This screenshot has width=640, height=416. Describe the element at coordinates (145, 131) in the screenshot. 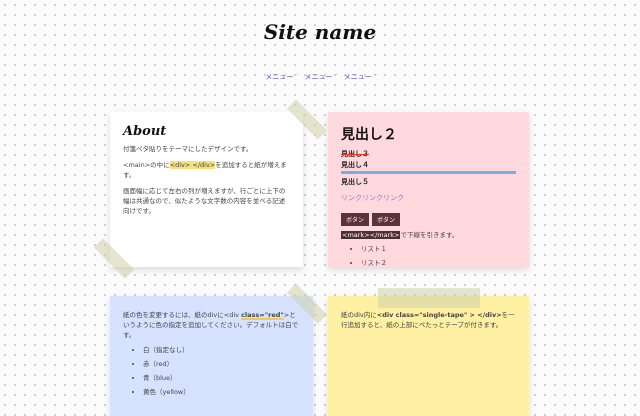

I see `about-heading: About` at that location.